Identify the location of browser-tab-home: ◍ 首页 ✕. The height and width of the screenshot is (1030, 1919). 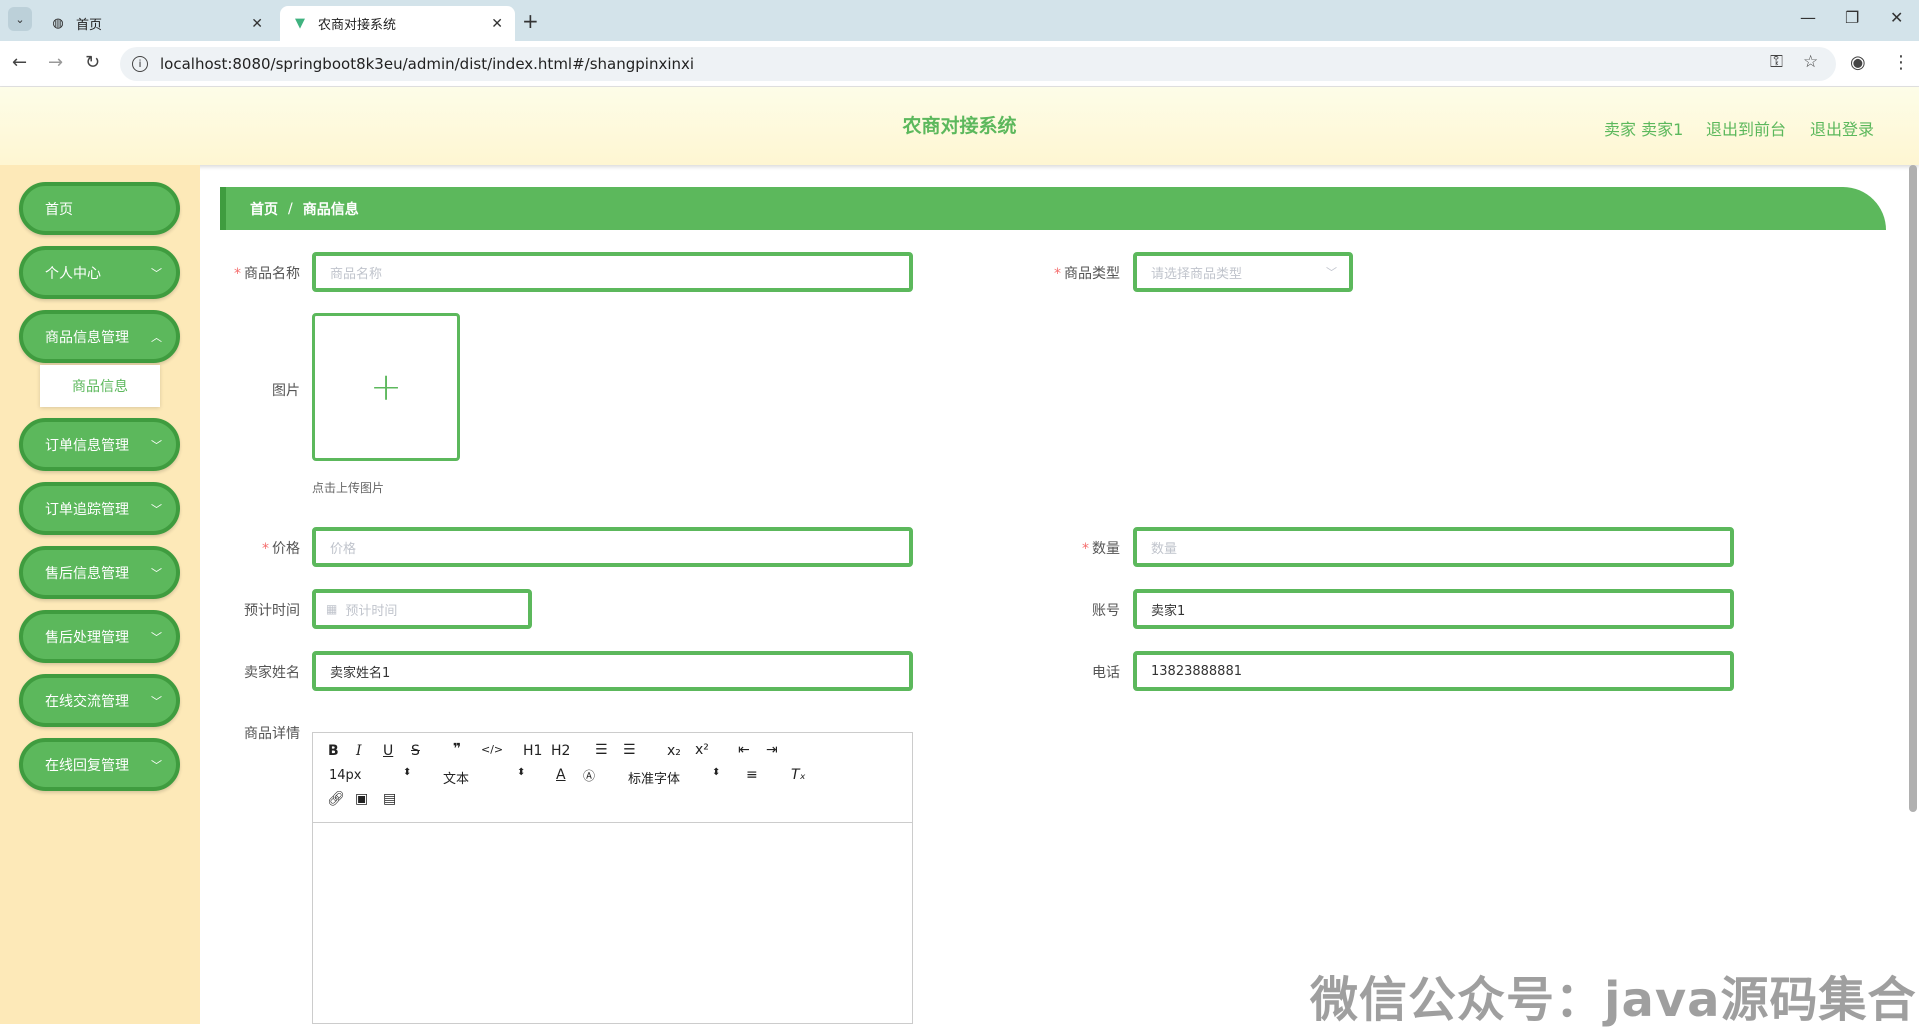
(157, 23).